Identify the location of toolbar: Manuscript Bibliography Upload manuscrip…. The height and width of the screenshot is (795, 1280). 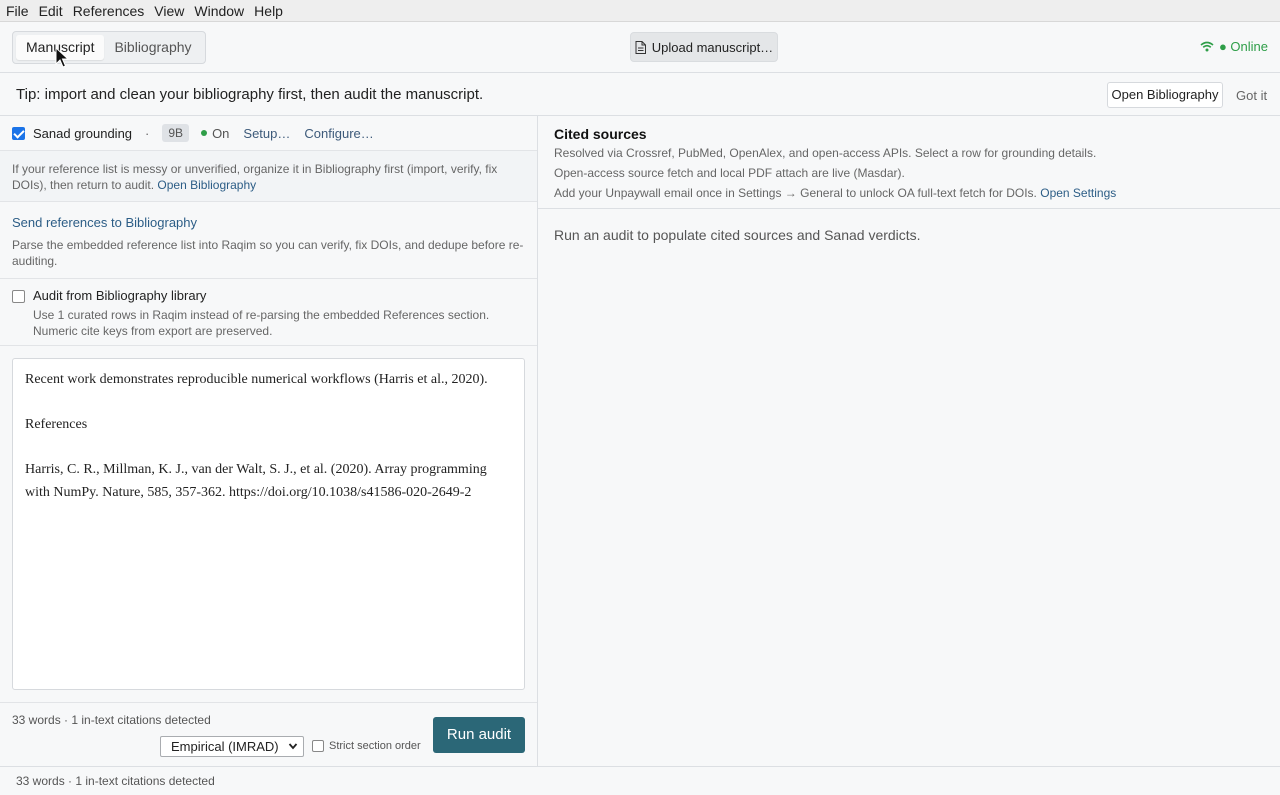
(640, 47).